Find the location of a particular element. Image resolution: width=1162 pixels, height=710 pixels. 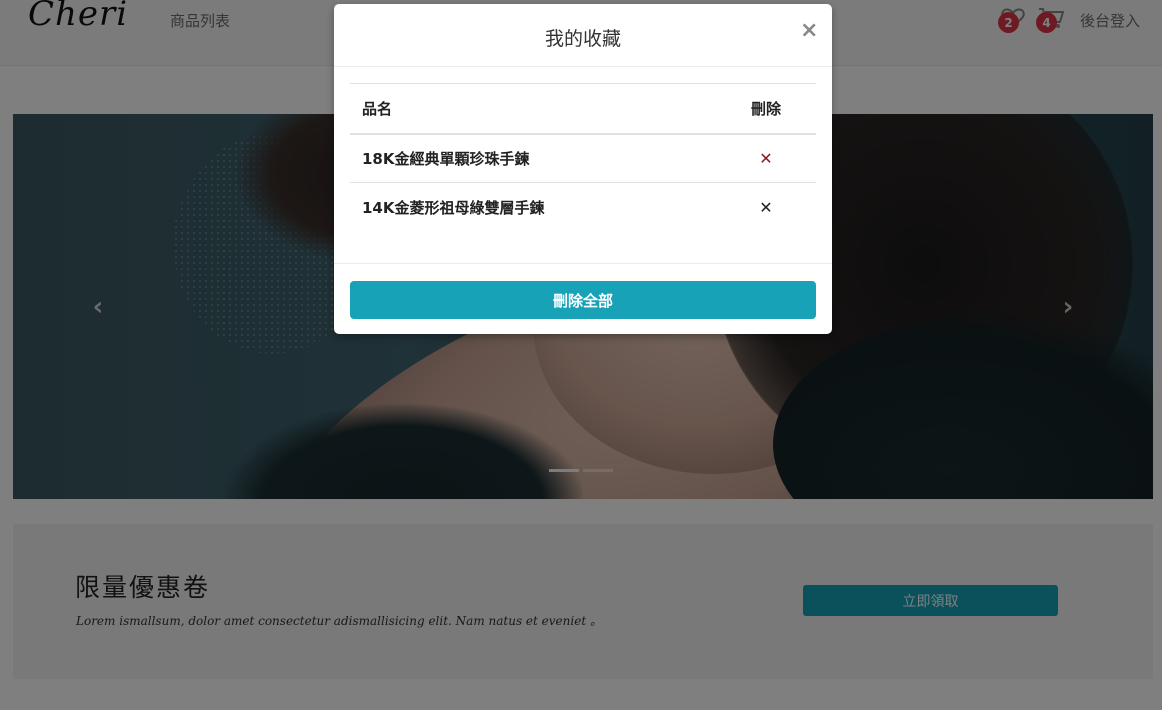

delete-all-button: 刪除全部 is located at coordinates (583, 300).